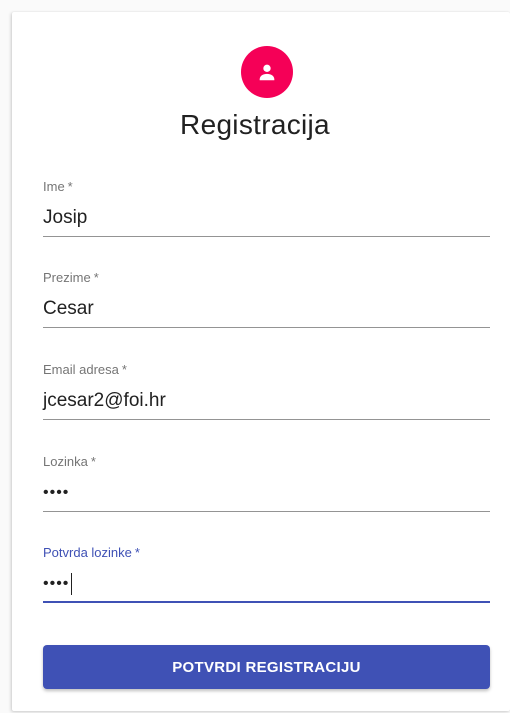 This screenshot has height=713, width=510. Describe the element at coordinates (266, 602) in the screenshot. I see `confirm-password-underline` at that location.